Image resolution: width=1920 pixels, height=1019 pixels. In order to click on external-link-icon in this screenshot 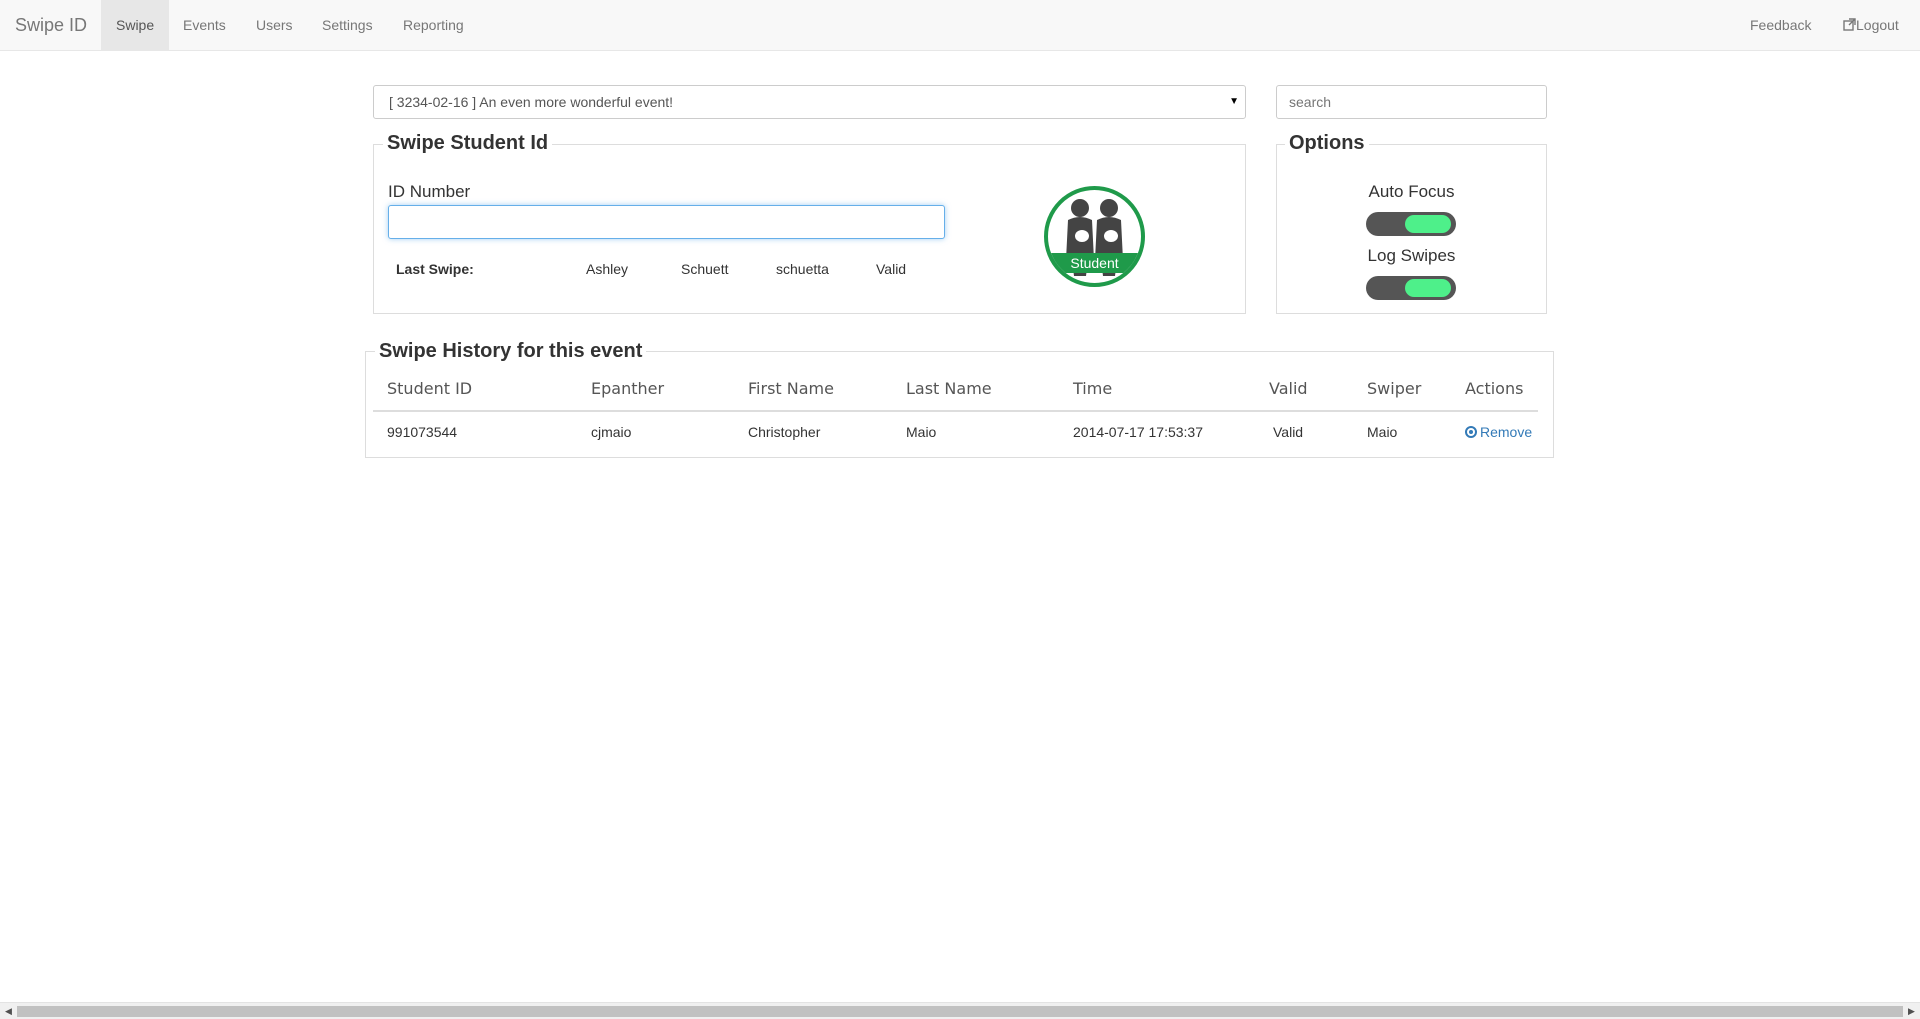, I will do `click(1849, 24)`.